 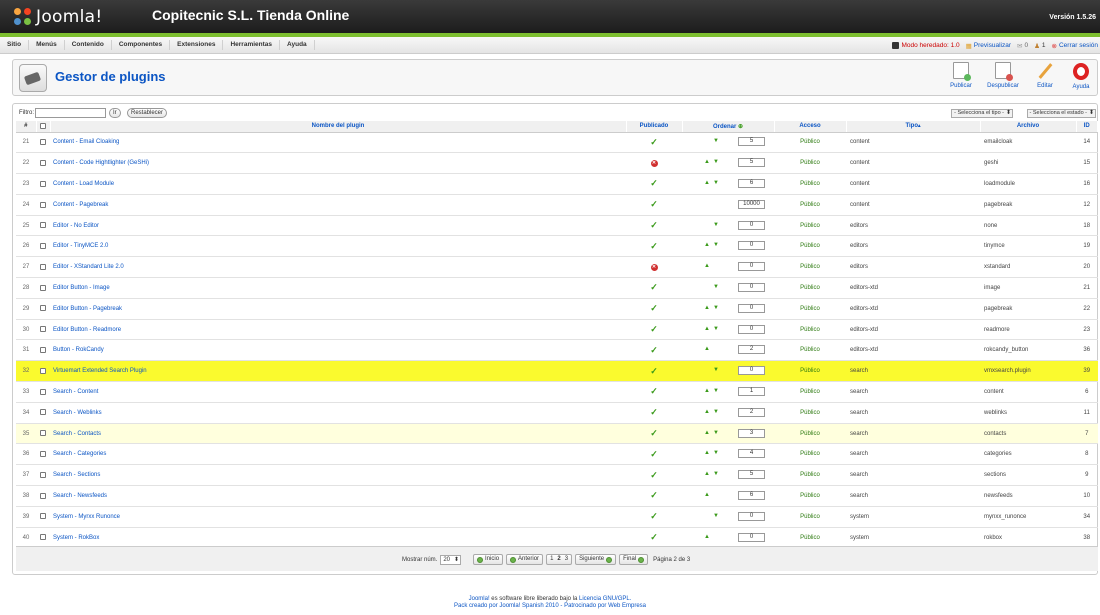 What do you see at coordinates (751, 391) in the screenshot?
I see `order-input: 1` at bounding box center [751, 391].